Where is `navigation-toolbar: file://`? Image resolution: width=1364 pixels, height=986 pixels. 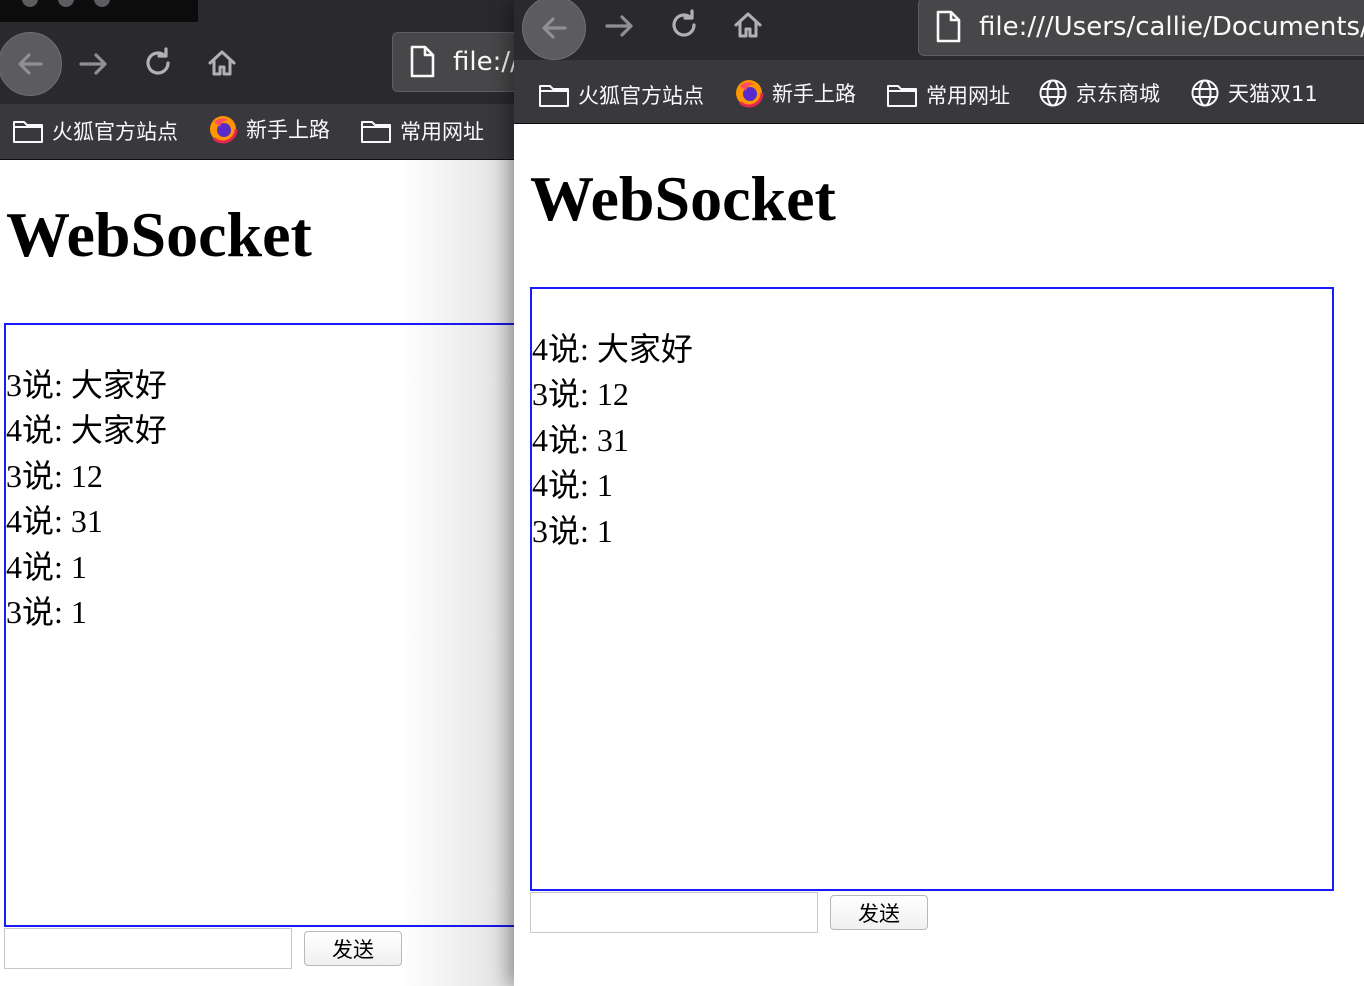
navigation-toolbar: file:// is located at coordinates (257, 63).